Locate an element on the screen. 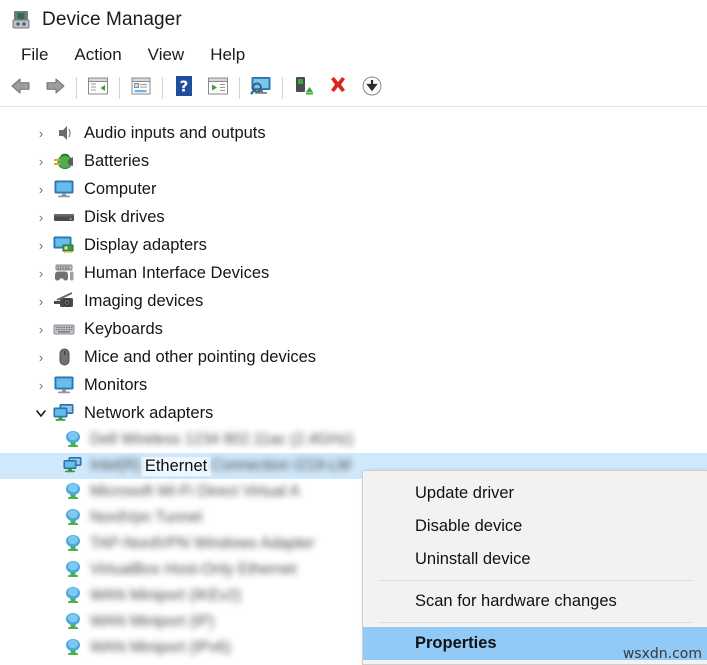 Image resolution: width=707 pixels, height=665 pixels. update-driver-icon is located at coordinates (218, 88).